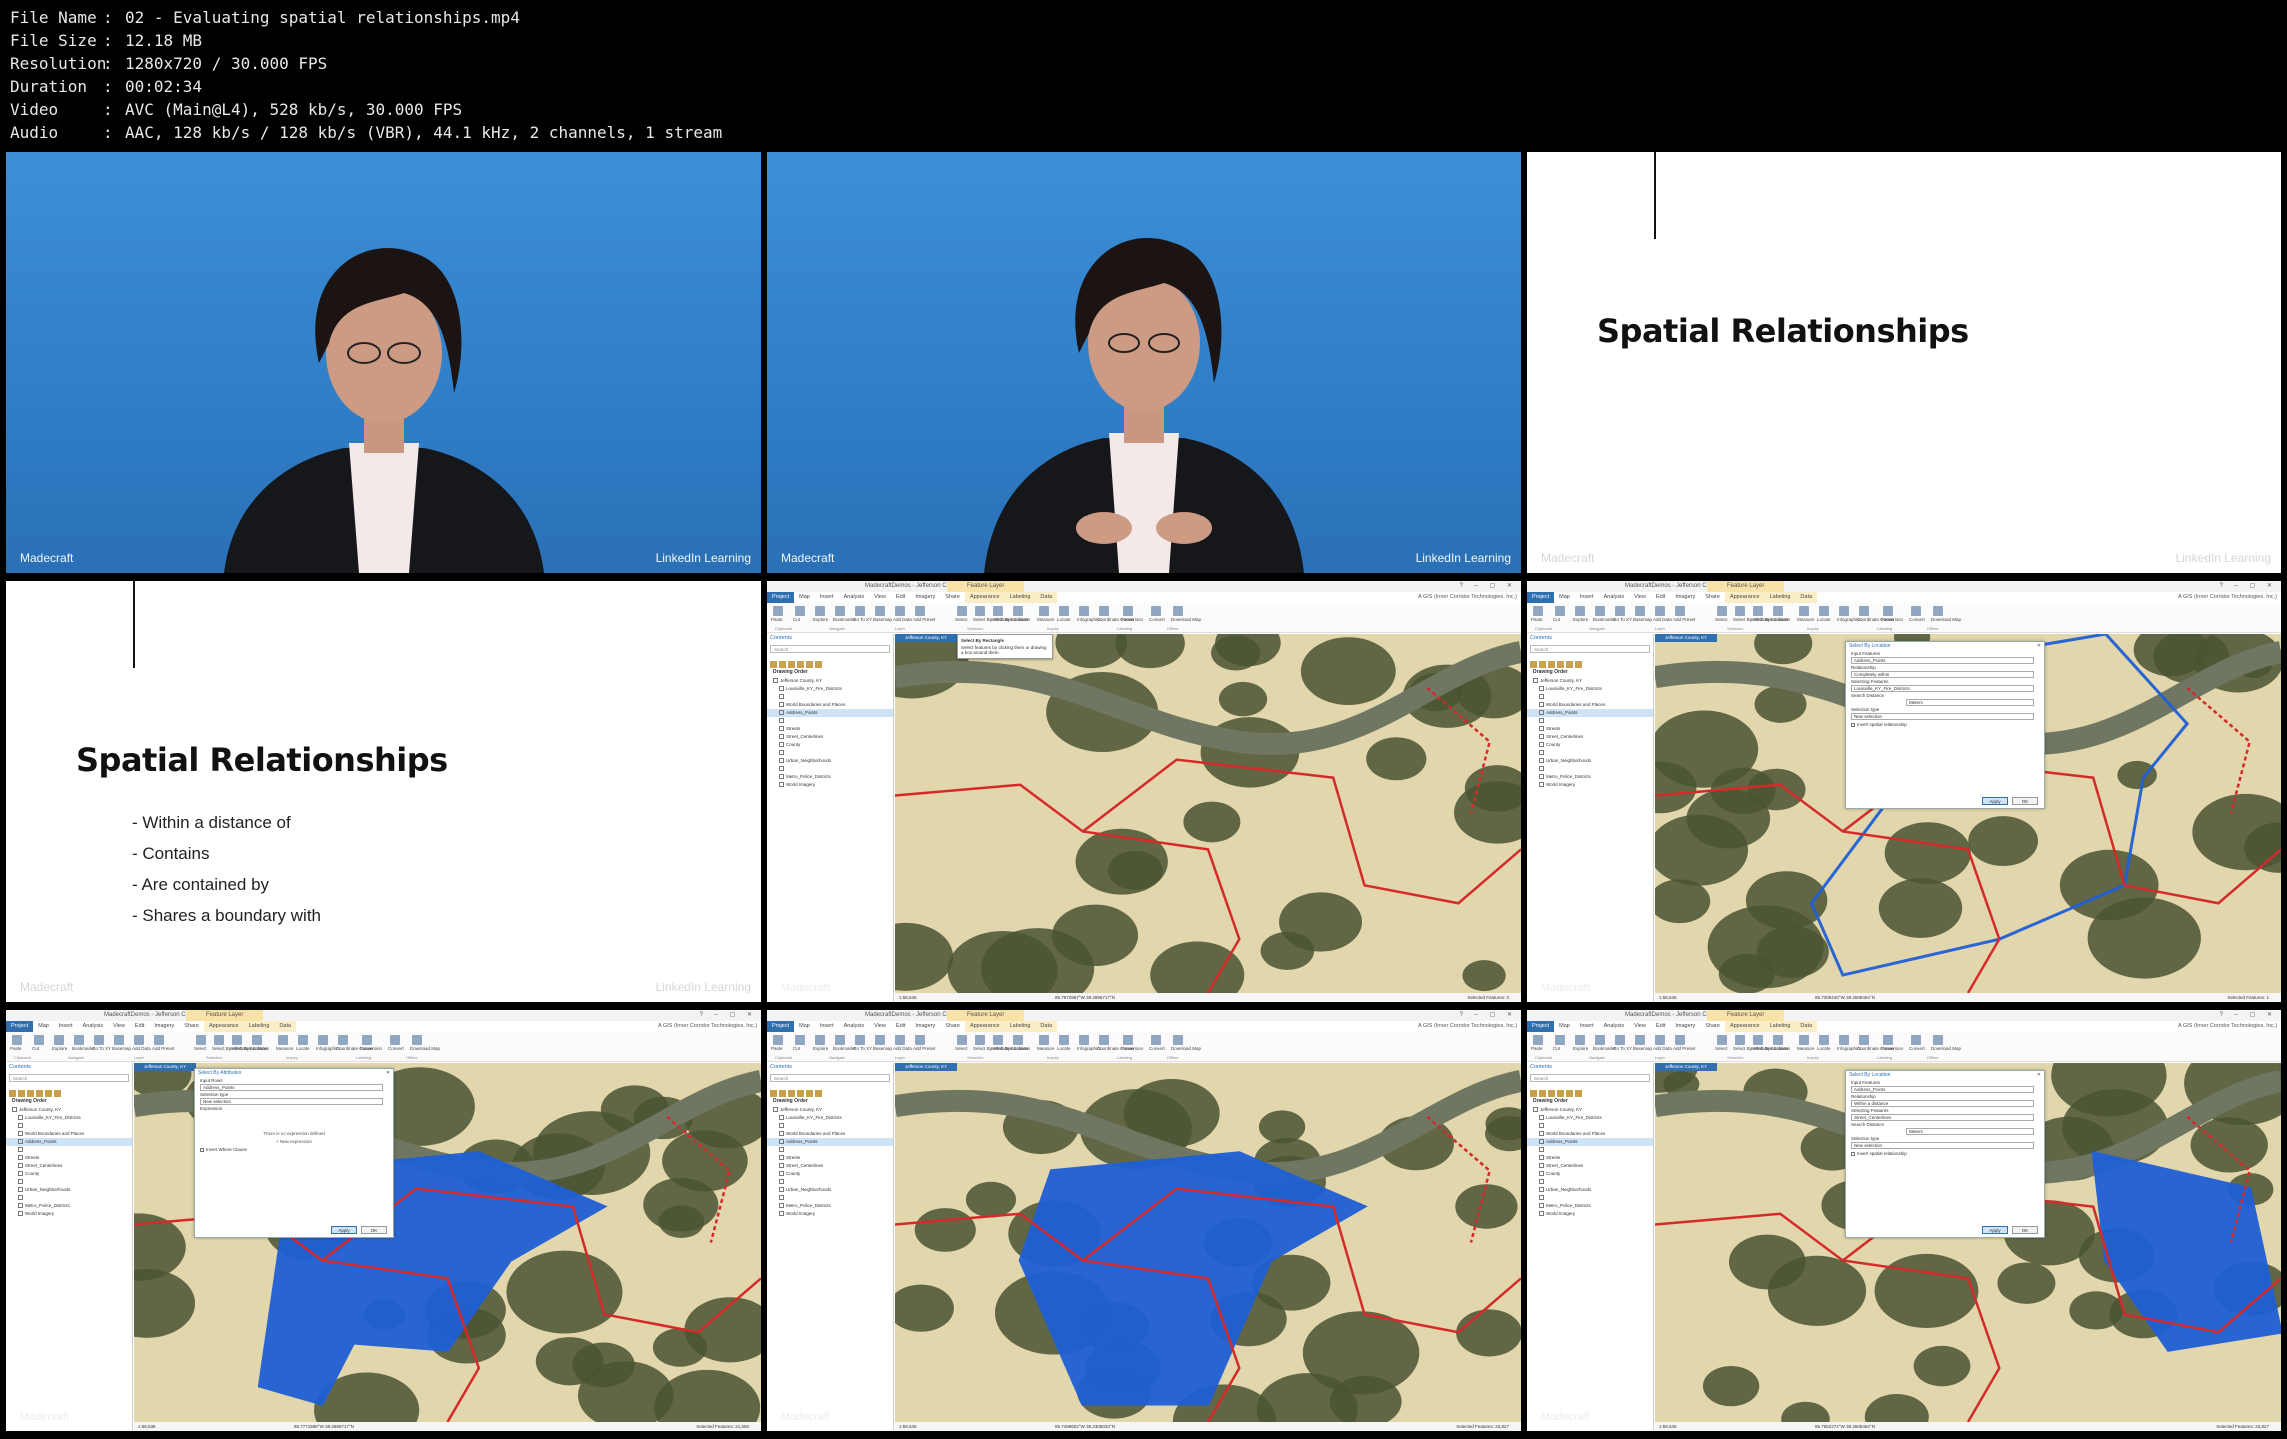 The height and width of the screenshot is (1439, 2287). I want to click on dialog-field-input: Street_Centerlines, so click(1942, 1117).